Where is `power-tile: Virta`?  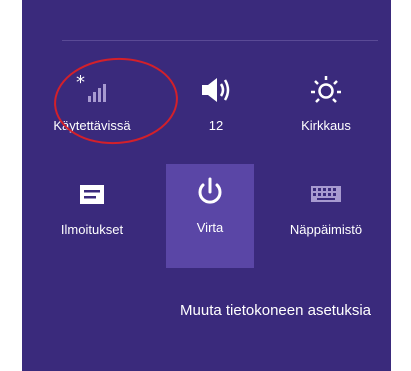
power-tile: Virta is located at coordinates (210, 216).